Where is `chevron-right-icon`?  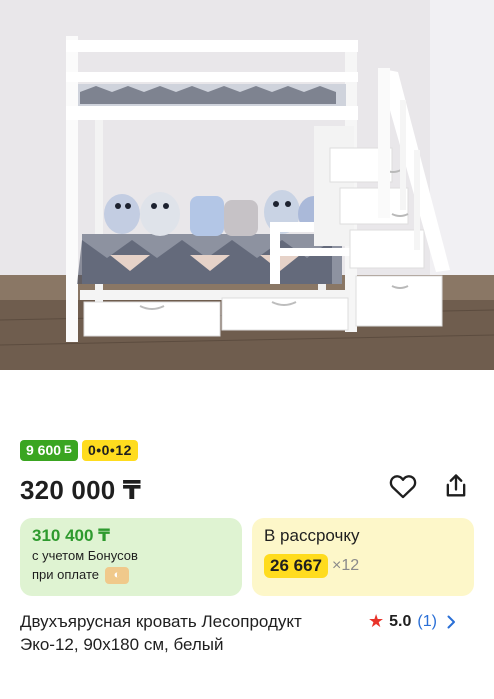
chevron-right-icon is located at coordinates (451, 622).